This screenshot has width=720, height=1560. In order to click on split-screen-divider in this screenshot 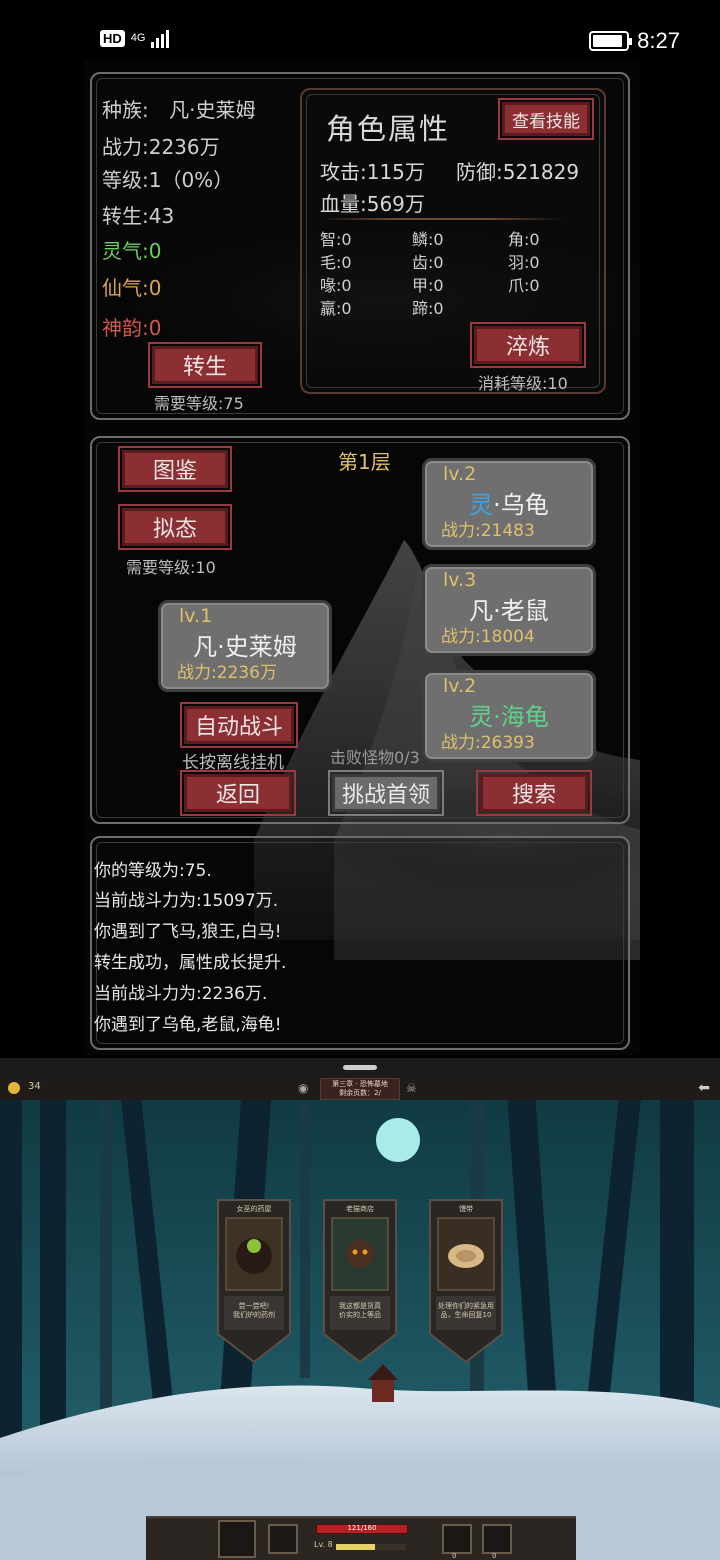, I will do `click(360, 1068)`.